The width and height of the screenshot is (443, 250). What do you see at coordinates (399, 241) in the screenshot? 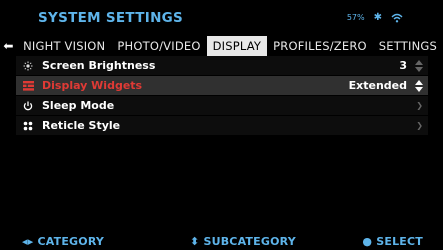
I see `select-hint-label: SELECT` at bounding box center [399, 241].